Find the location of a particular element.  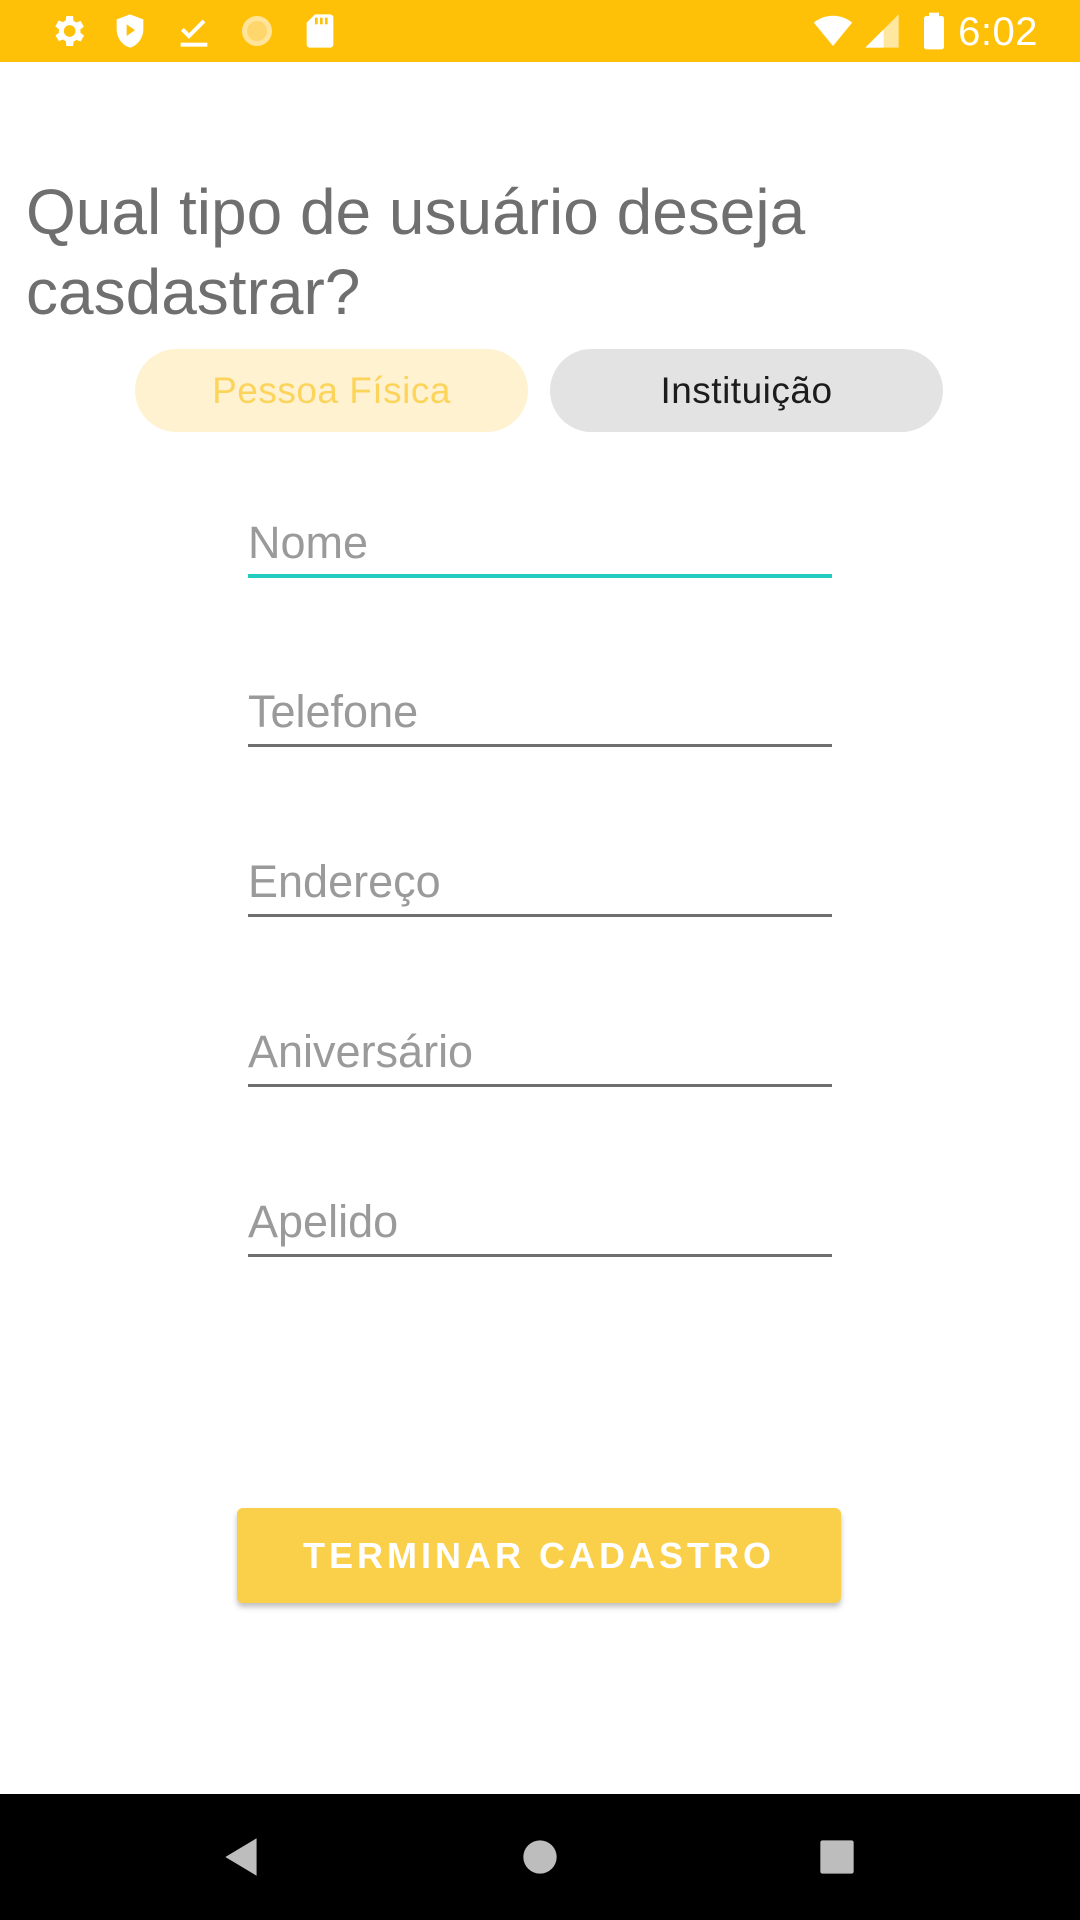

navigation-bar is located at coordinates (540, 1857).